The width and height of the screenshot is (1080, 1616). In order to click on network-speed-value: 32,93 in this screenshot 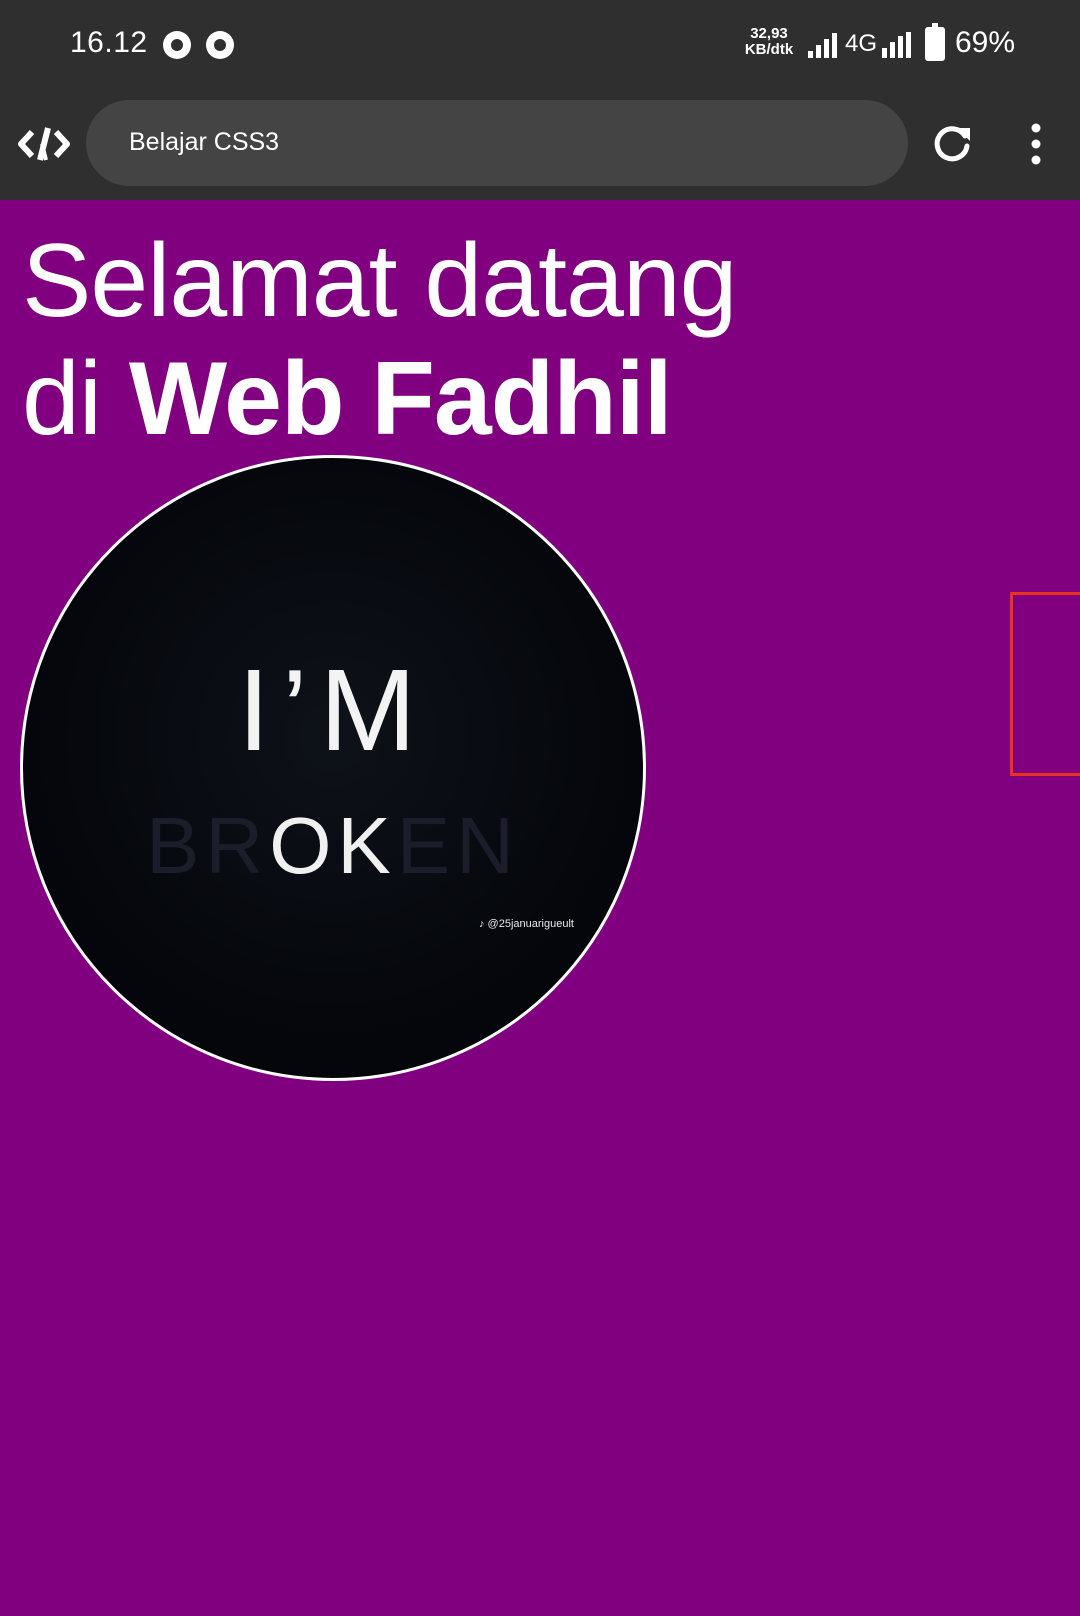, I will do `click(769, 33)`.